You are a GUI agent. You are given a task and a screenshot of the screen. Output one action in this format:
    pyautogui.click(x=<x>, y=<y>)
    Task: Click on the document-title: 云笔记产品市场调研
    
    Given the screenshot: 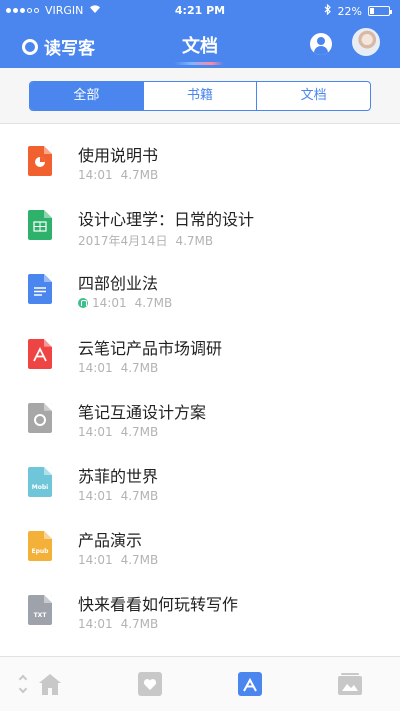 What is the action you would take?
    pyautogui.click(x=150, y=348)
    